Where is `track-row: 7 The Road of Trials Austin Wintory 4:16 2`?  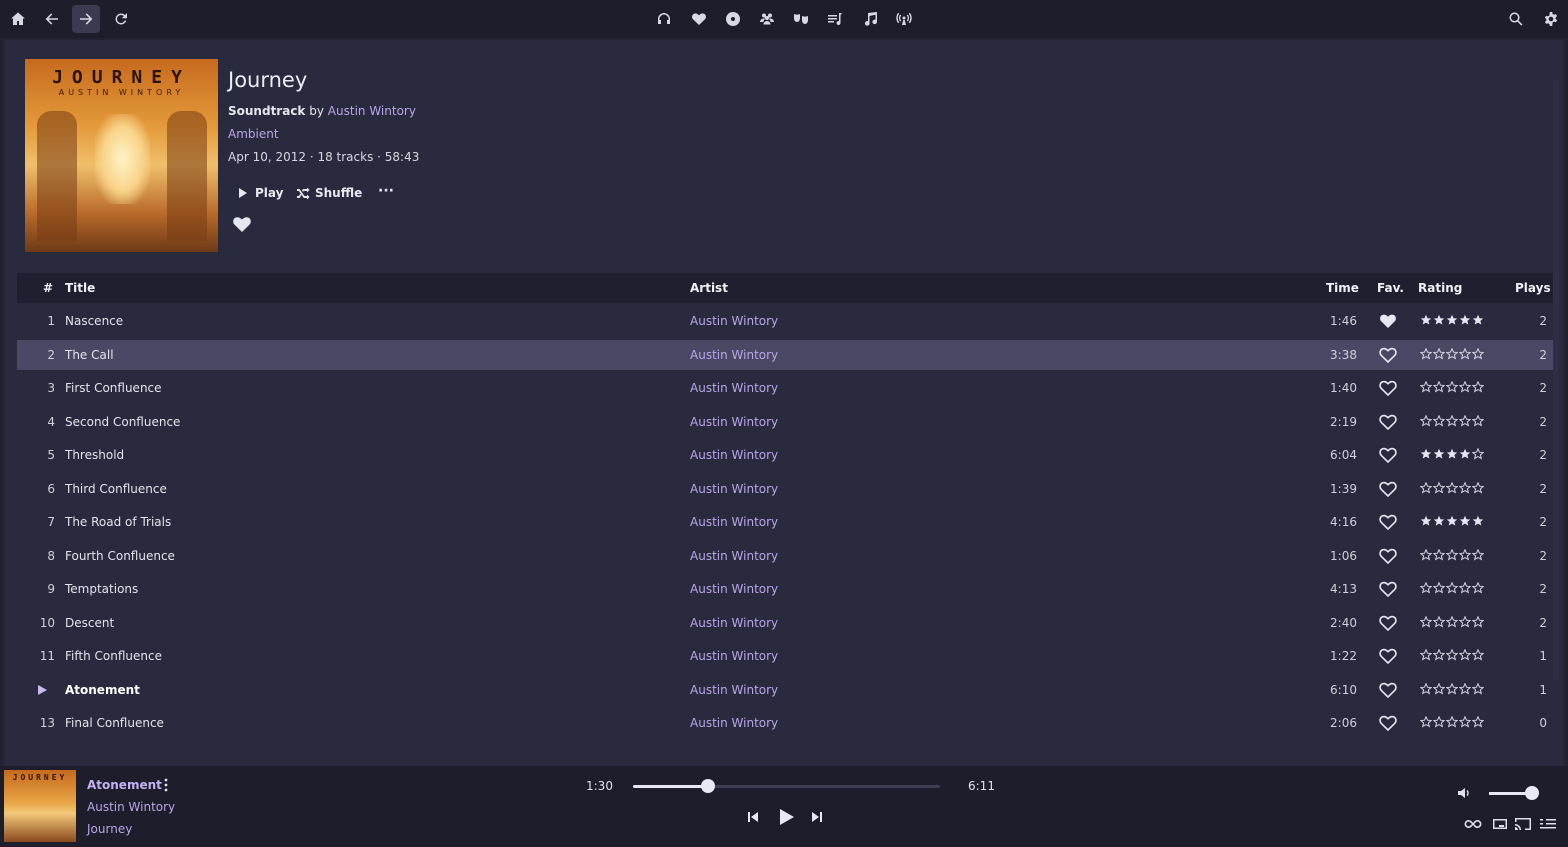
track-row: 7 The Road of Trials Austin Wintory 4:16 2 is located at coordinates (785, 522).